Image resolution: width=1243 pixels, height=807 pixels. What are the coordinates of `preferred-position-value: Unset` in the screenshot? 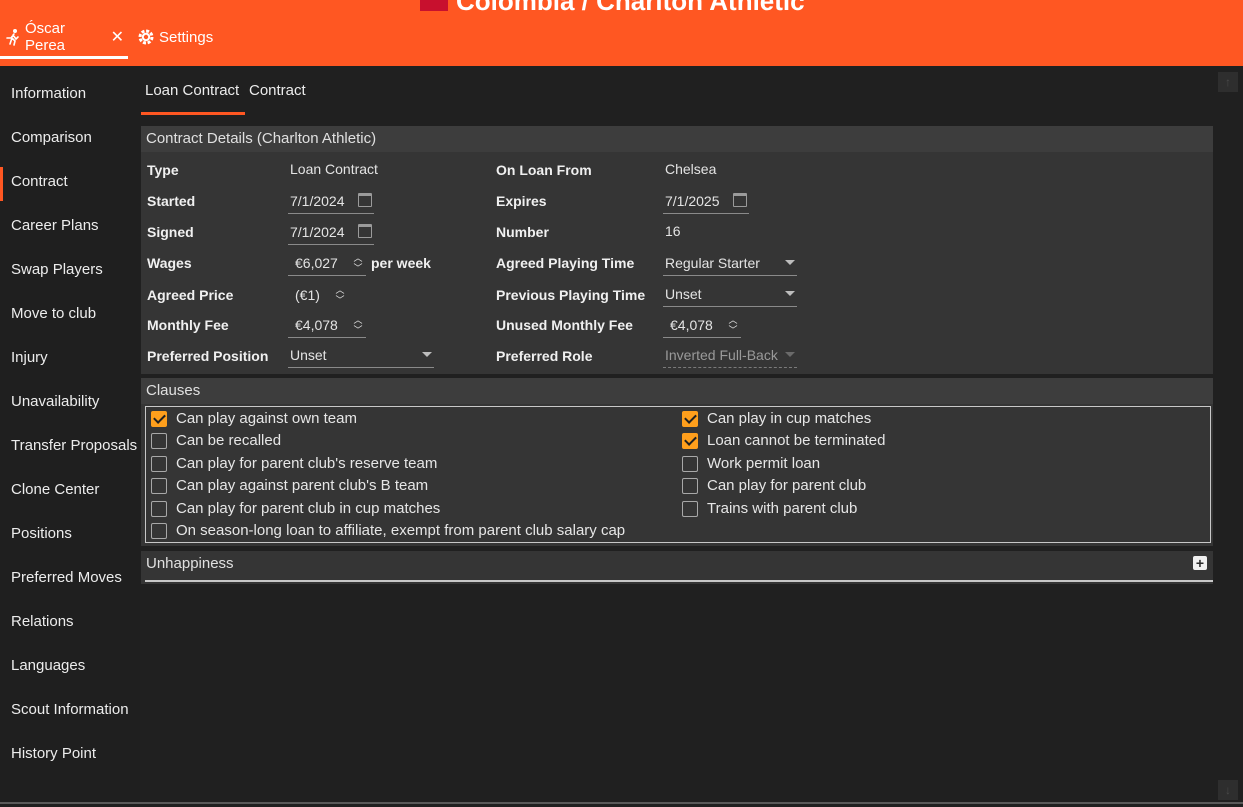 It's located at (308, 354).